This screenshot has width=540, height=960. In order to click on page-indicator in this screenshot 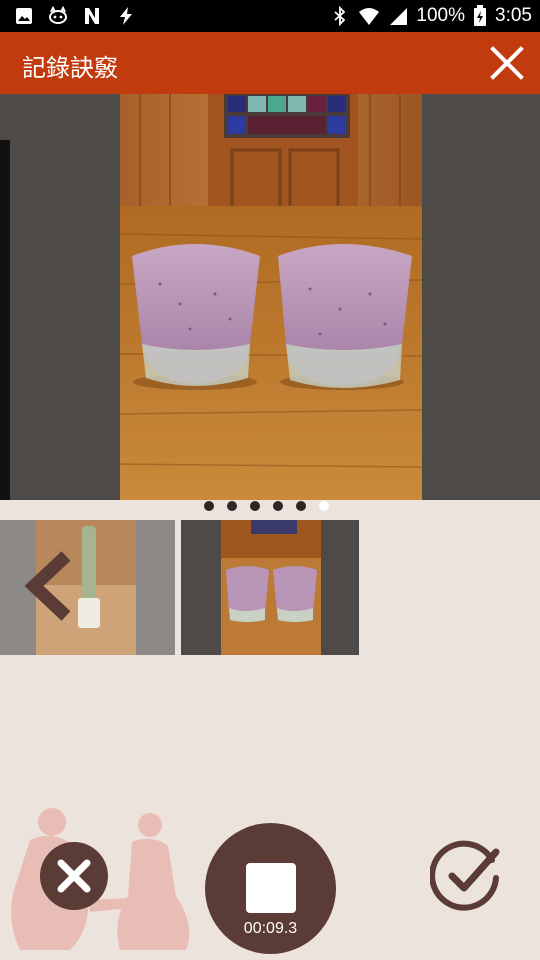, I will do `click(266, 506)`.